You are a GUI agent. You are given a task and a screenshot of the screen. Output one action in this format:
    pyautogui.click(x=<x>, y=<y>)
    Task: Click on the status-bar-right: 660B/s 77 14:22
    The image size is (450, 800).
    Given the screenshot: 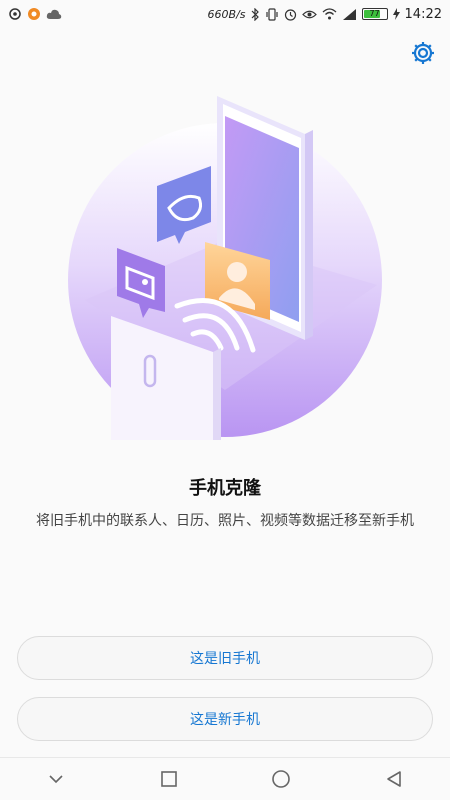 What is the action you would take?
    pyautogui.click(x=329, y=14)
    